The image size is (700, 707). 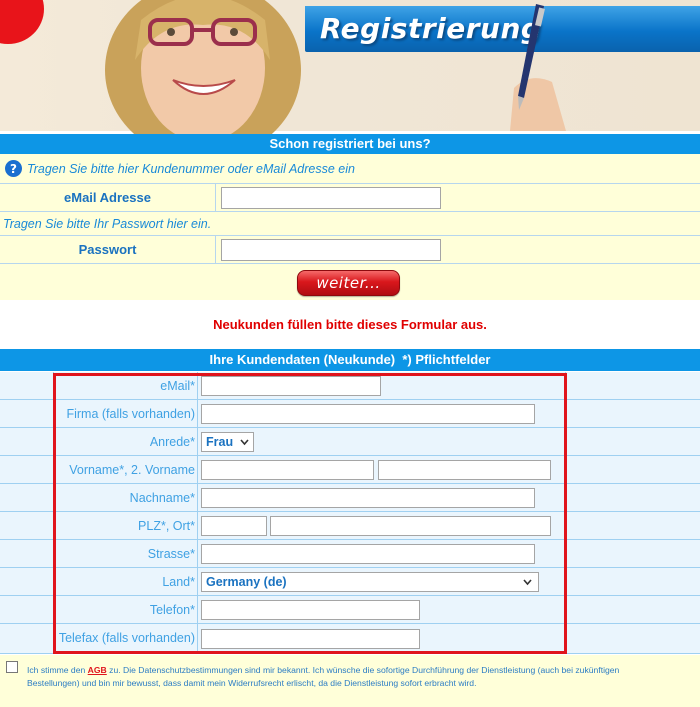 What do you see at coordinates (107, 249) in the screenshot?
I see `password-label: Passwort` at bounding box center [107, 249].